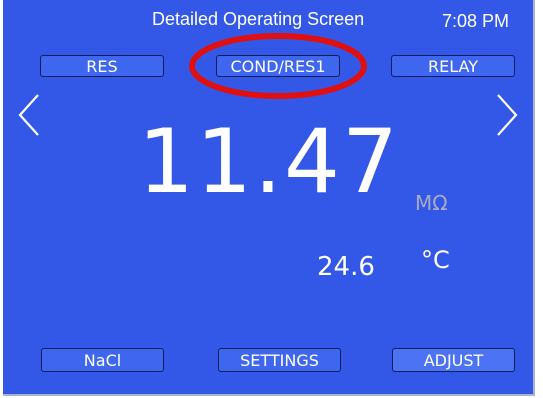 The height and width of the screenshot is (398, 543). Describe the element at coordinates (279, 360) in the screenshot. I see `settings-button: SETTINGS` at that location.